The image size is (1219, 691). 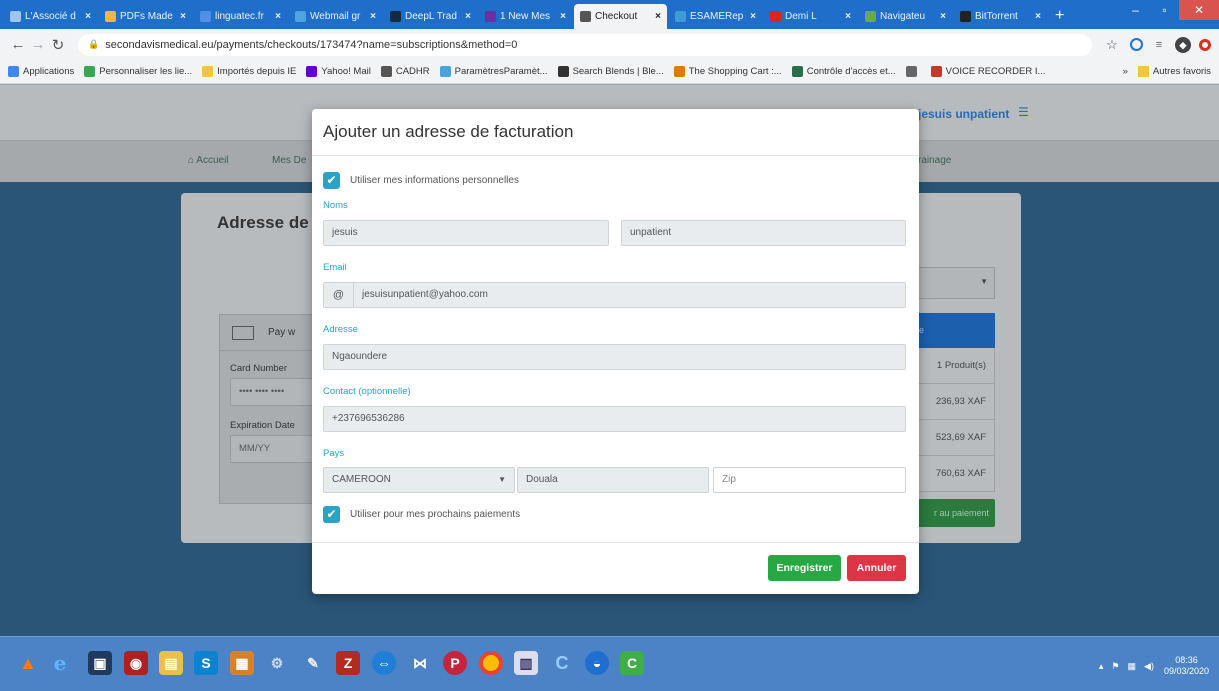 What do you see at coordinates (952, 513) in the screenshot?
I see `proceed-to-payment-button: r au paiement` at bounding box center [952, 513].